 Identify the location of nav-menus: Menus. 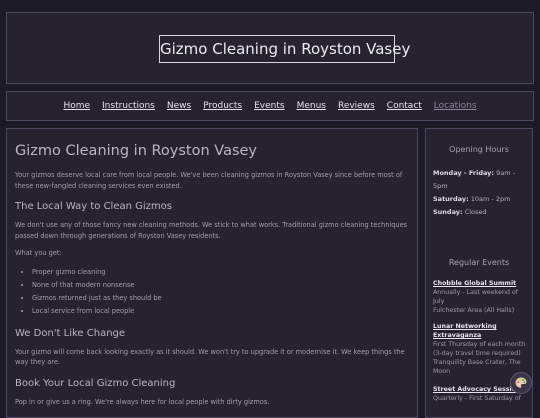
(311, 106).